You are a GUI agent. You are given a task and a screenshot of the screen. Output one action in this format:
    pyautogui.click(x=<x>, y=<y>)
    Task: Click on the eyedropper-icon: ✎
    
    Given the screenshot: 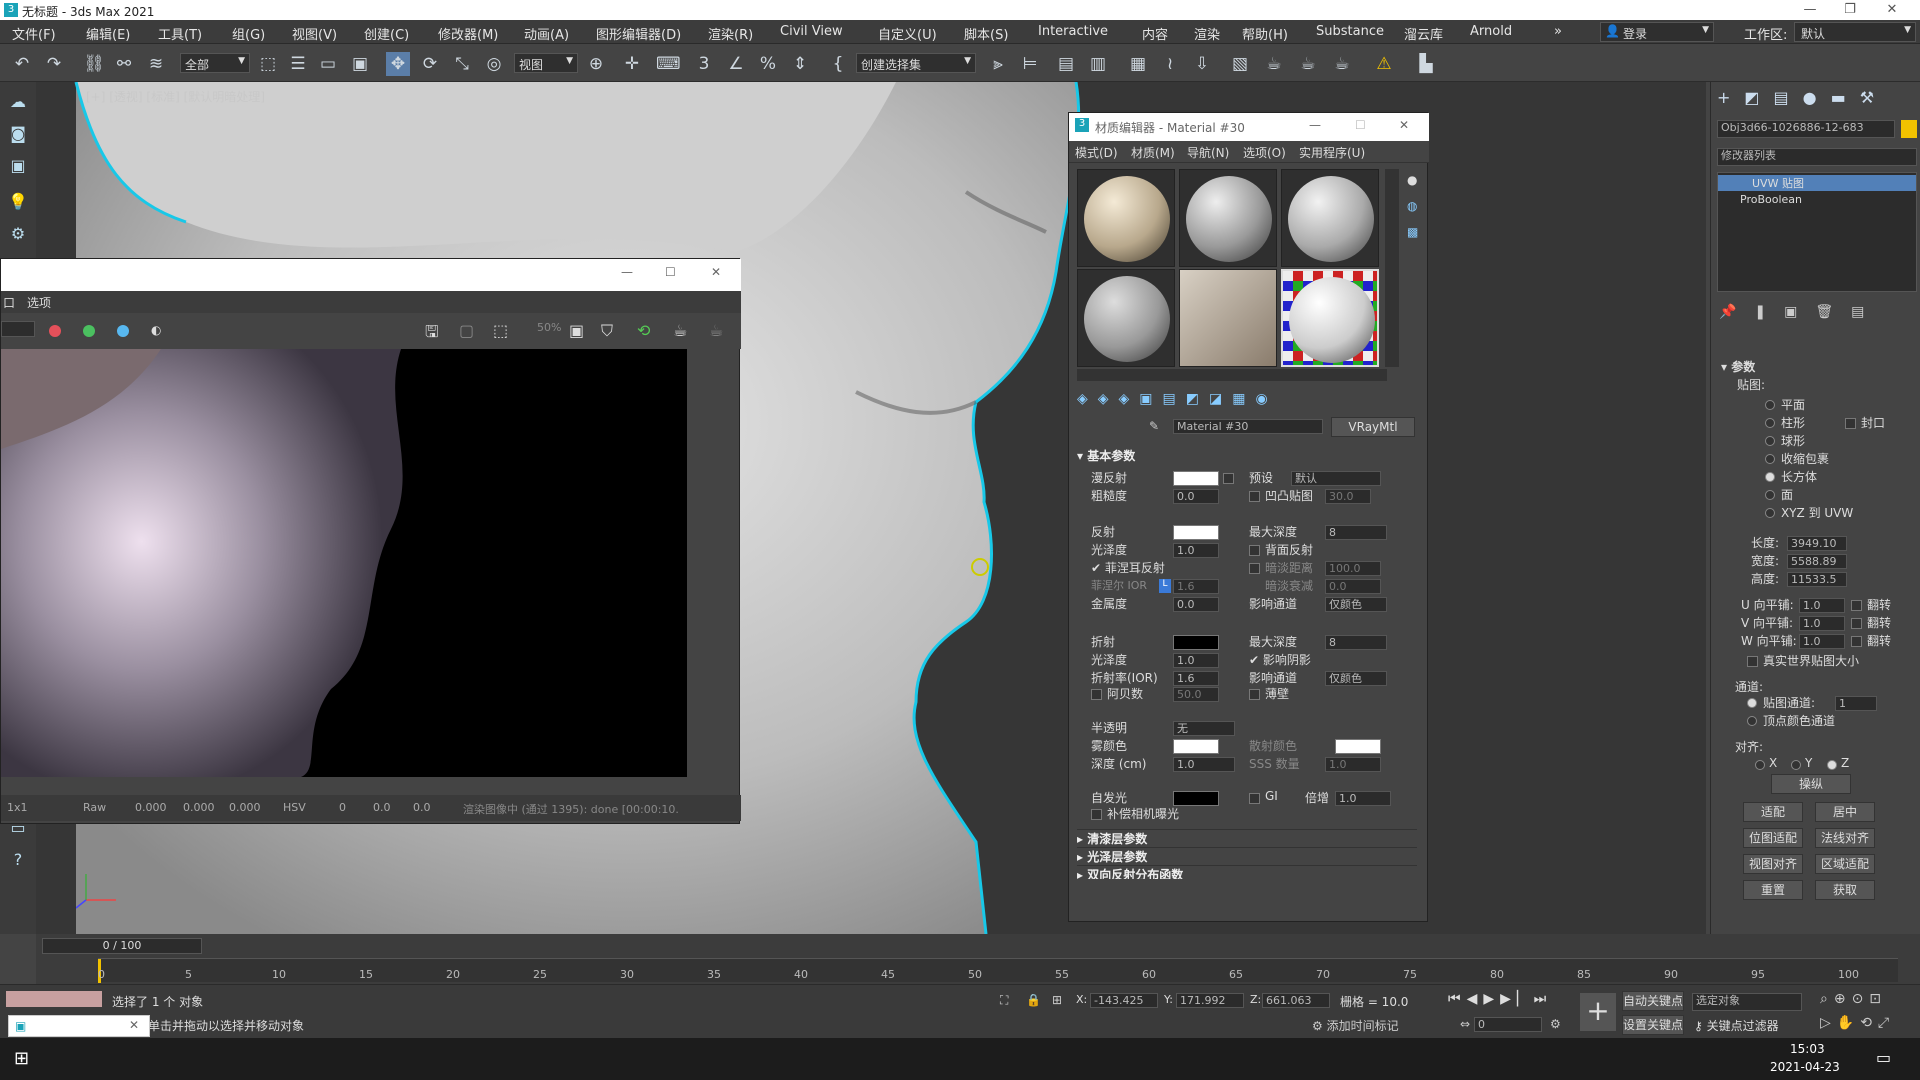 What is the action you would take?
    pyautogui.click(x=1154, y=426)
    